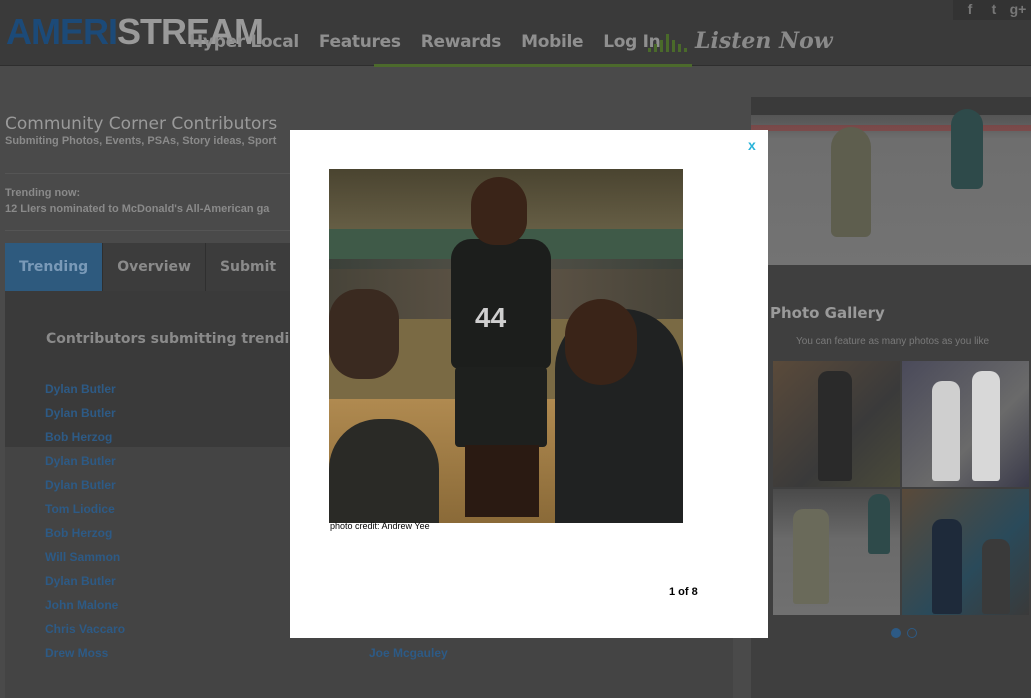 The image size is (1031, 698). What do you see at coordinates (764, 41) in the screenshot?
I see `listen-now-label: Listen Now` at bounding box center [764, 41].